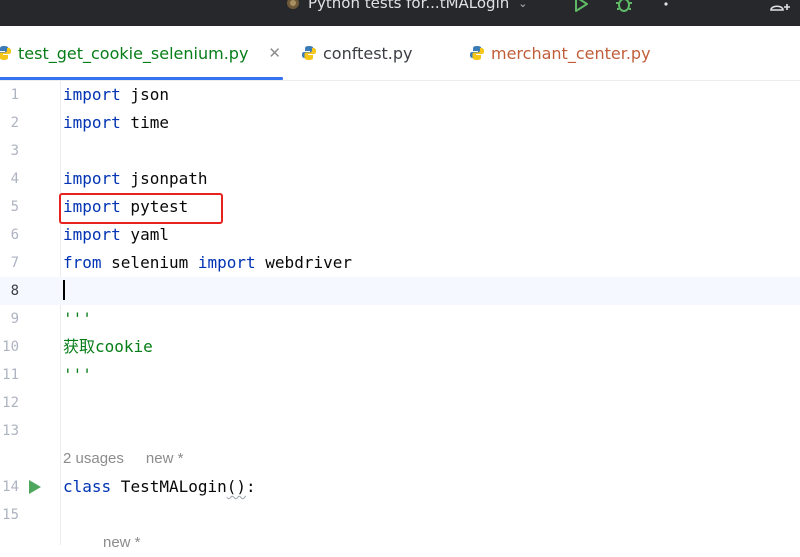 The width and height of the screenshot is (800, 557). I want to click on keyword: from, so click(82, 262).